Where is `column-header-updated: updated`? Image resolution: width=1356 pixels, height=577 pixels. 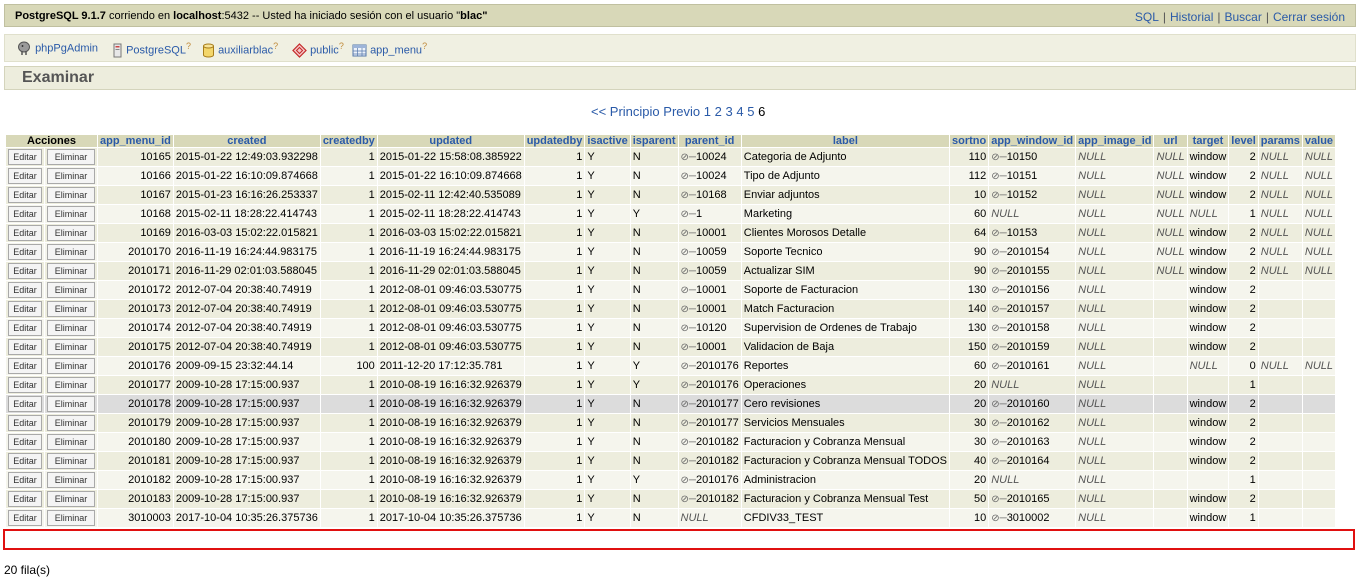
column-header-updated: updated is located at coordinates (450, 141).